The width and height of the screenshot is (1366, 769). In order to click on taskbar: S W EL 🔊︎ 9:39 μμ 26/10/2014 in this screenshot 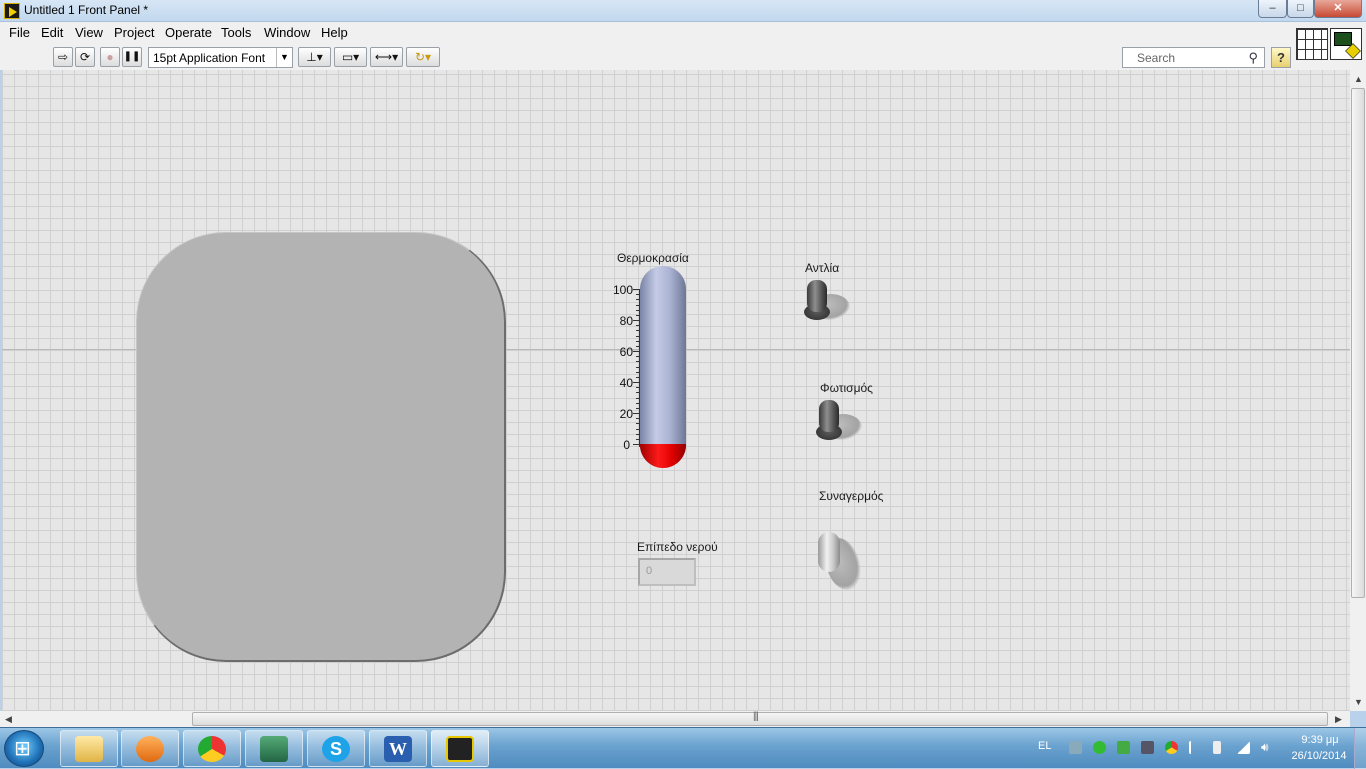, I will do `click(683, 748)`.